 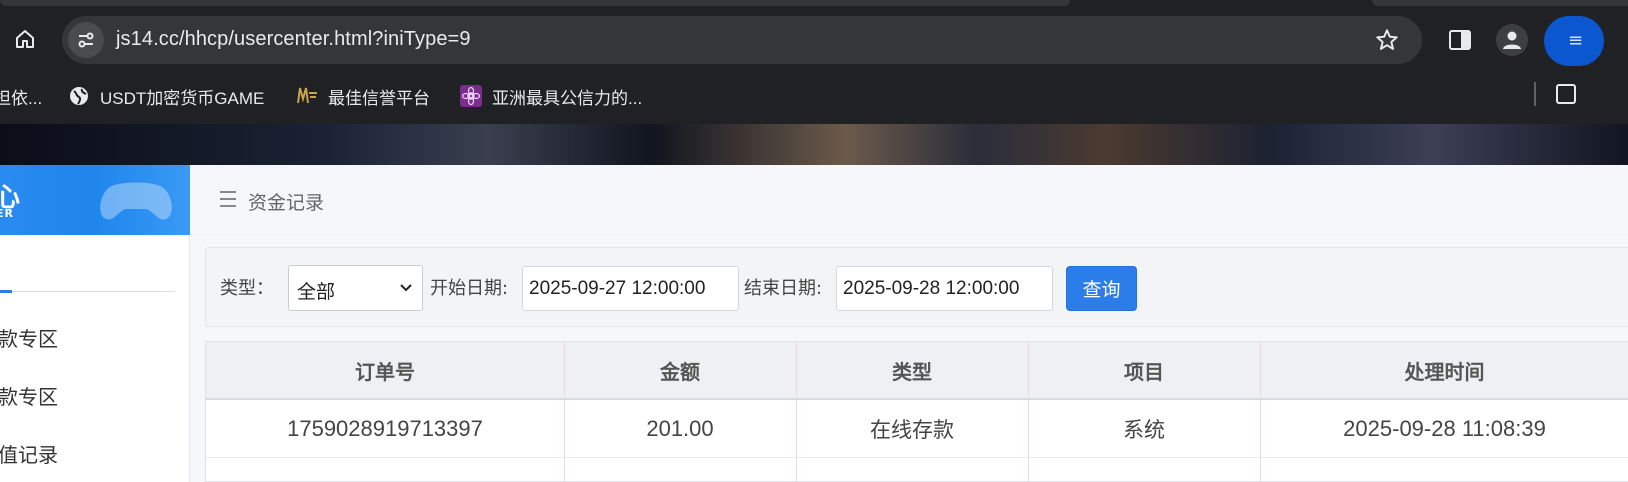 I want to click on site-info-icon, so click(x=86, y=40).